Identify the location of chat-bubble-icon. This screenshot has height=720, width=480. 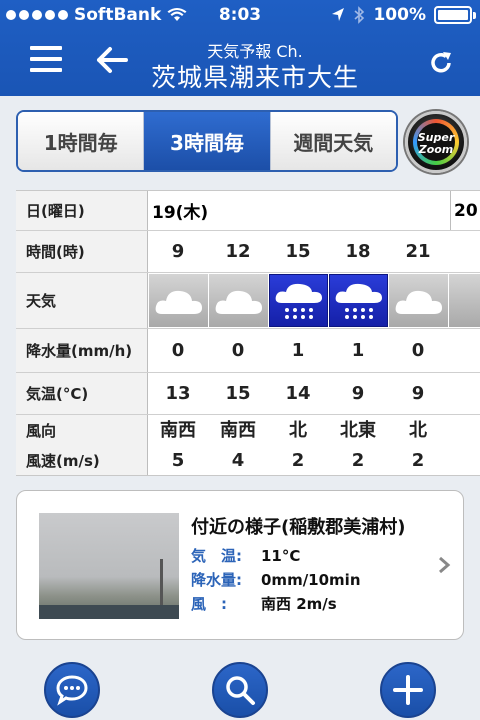
(72, 690).